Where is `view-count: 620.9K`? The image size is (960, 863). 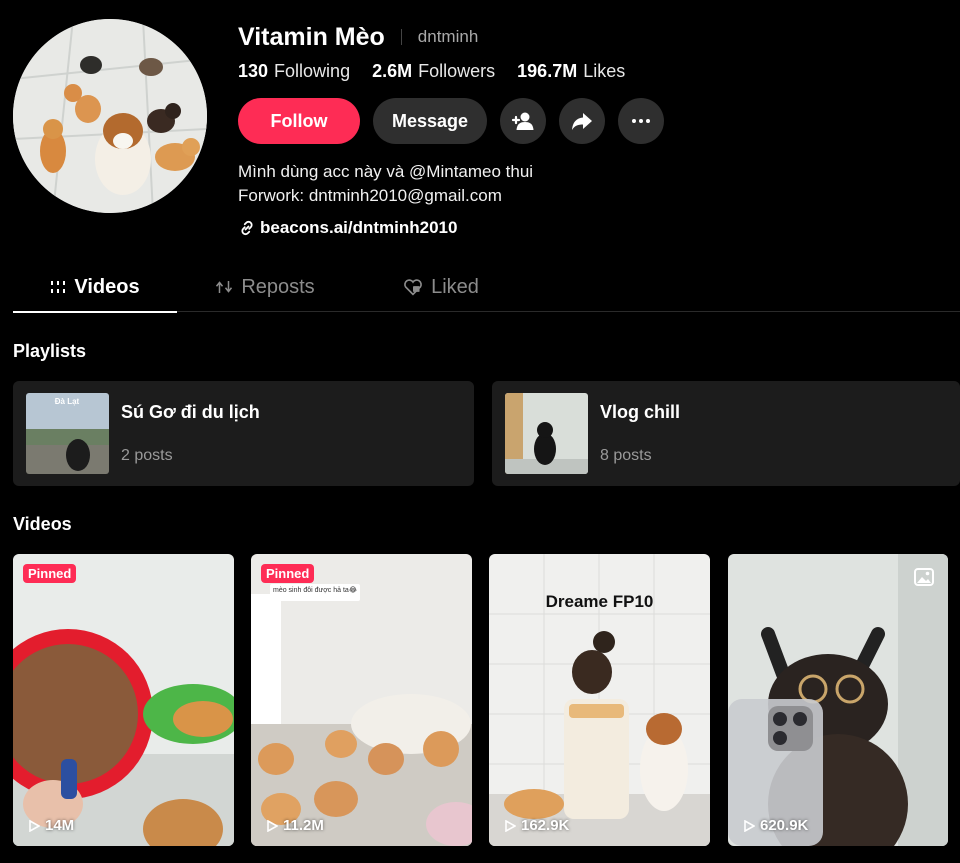
view-count: 620.9K is located at coordinates (776, 825).